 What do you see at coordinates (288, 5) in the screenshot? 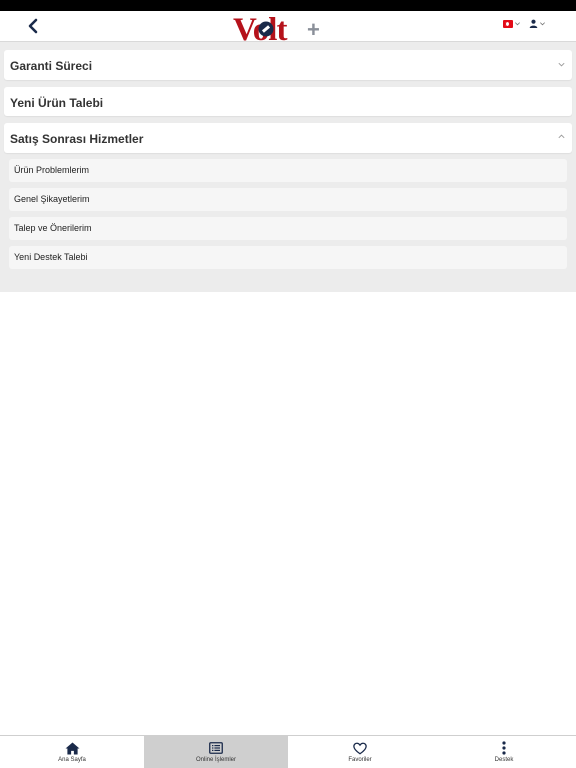
I see `status-bar` at bounding box center [288, 5].